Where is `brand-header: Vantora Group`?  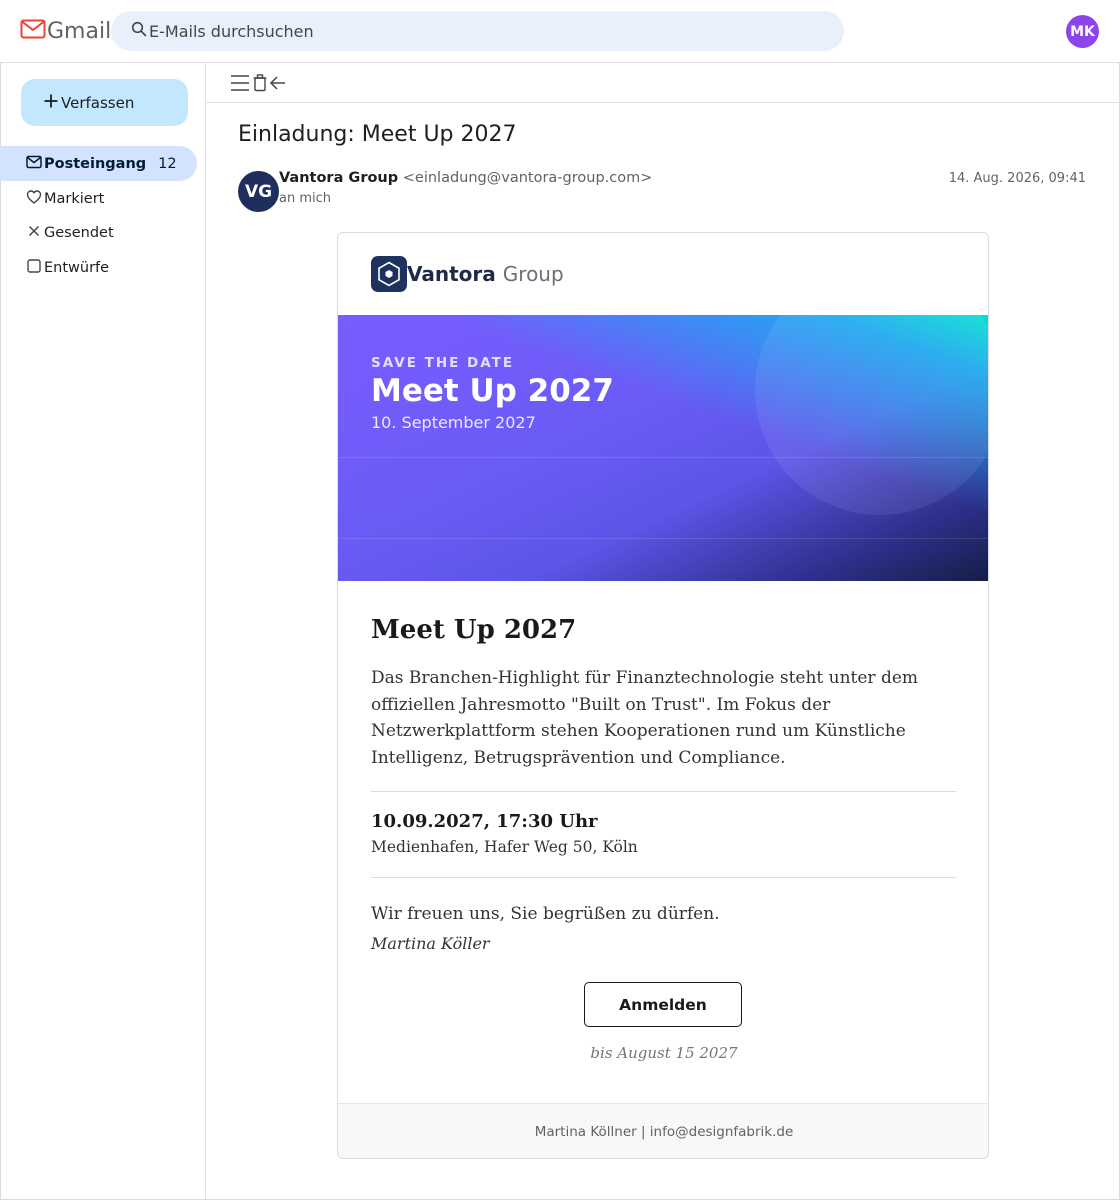 brand-header: Vantora Group is located at coordinates (467, 274).